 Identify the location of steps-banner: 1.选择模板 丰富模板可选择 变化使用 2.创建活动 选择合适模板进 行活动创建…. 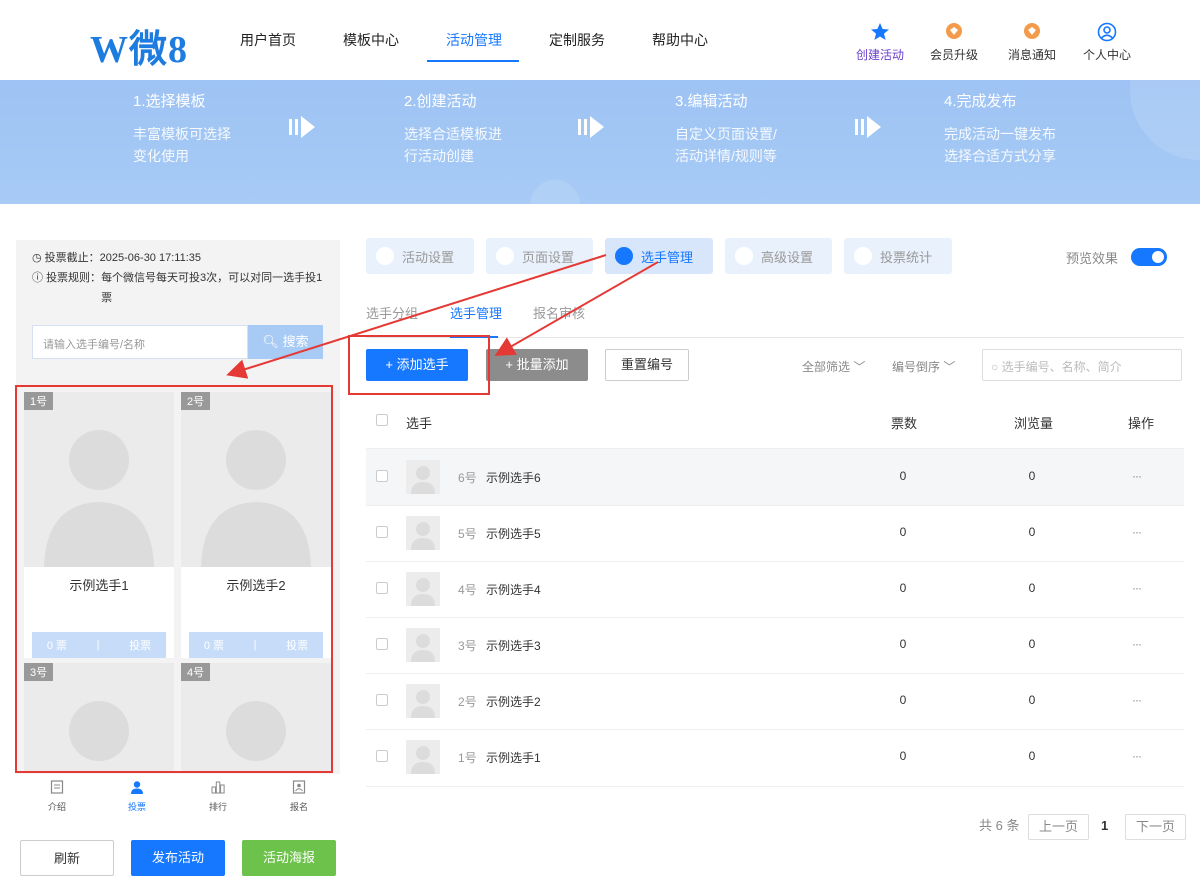
(600, 142).